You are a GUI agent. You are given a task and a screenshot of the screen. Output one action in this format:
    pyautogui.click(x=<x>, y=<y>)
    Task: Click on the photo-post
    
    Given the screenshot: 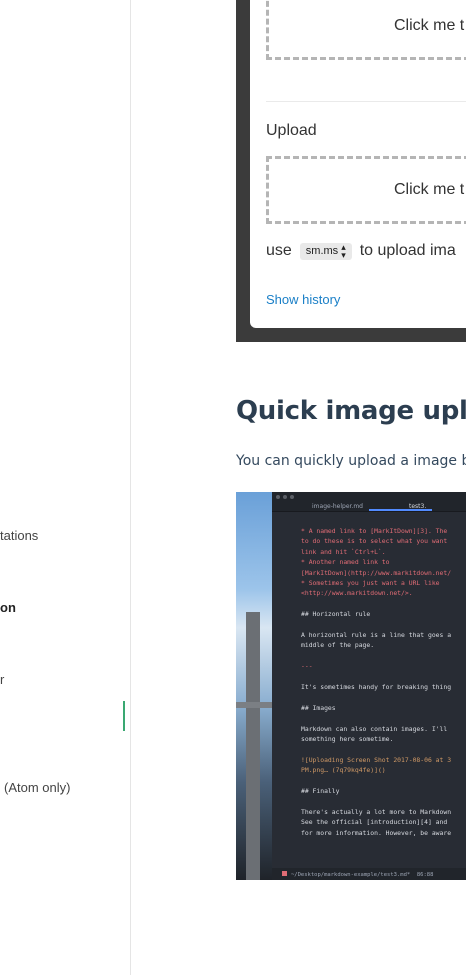 What is the action you would take?
    pyautogui.click(x=253, y=746)
    